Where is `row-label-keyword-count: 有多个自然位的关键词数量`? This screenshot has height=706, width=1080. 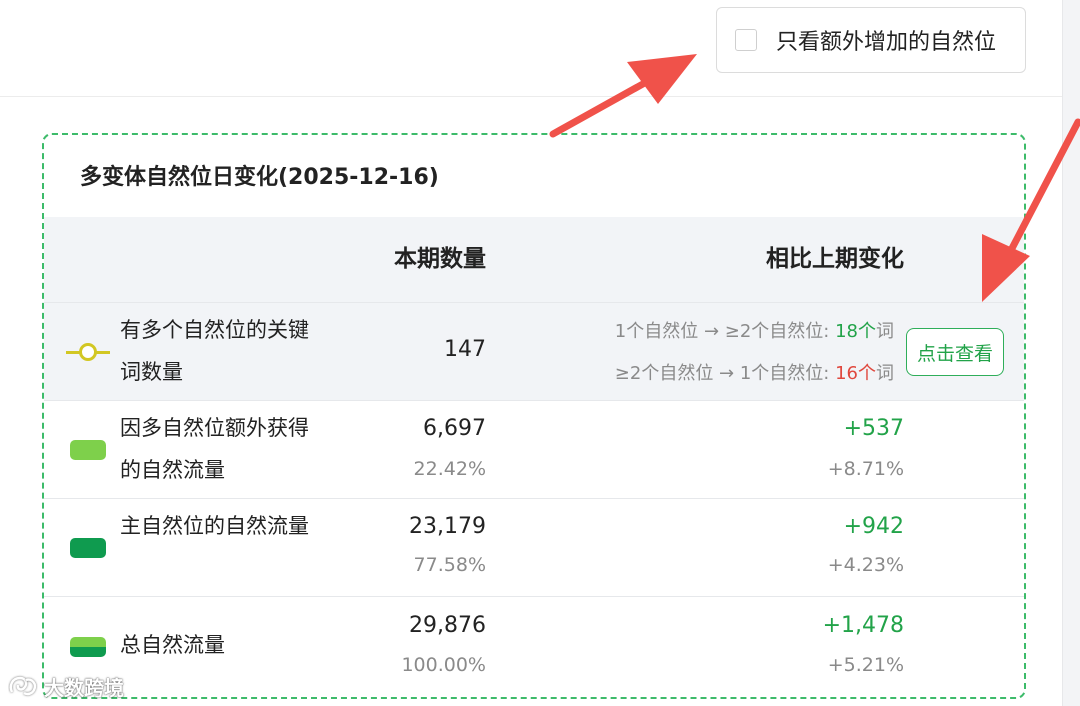
row-label-keyword-count: 有多个自然位的关键词数量 is located at coordinates (214, 351).